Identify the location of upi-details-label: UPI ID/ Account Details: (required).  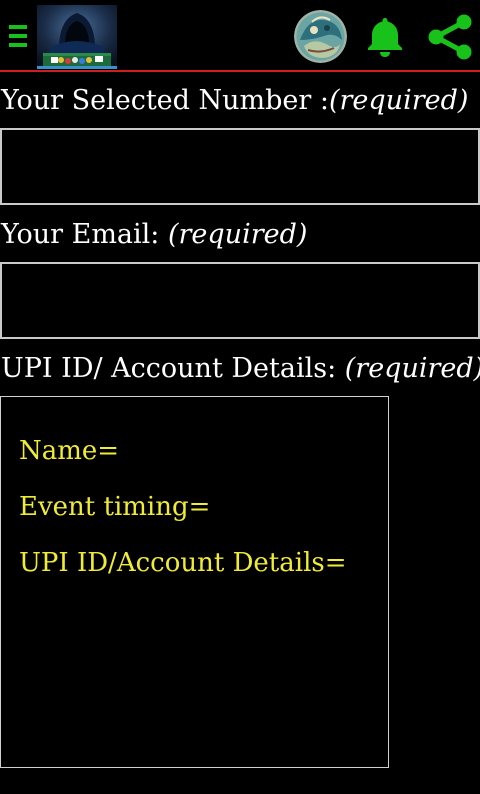
(240, 369).